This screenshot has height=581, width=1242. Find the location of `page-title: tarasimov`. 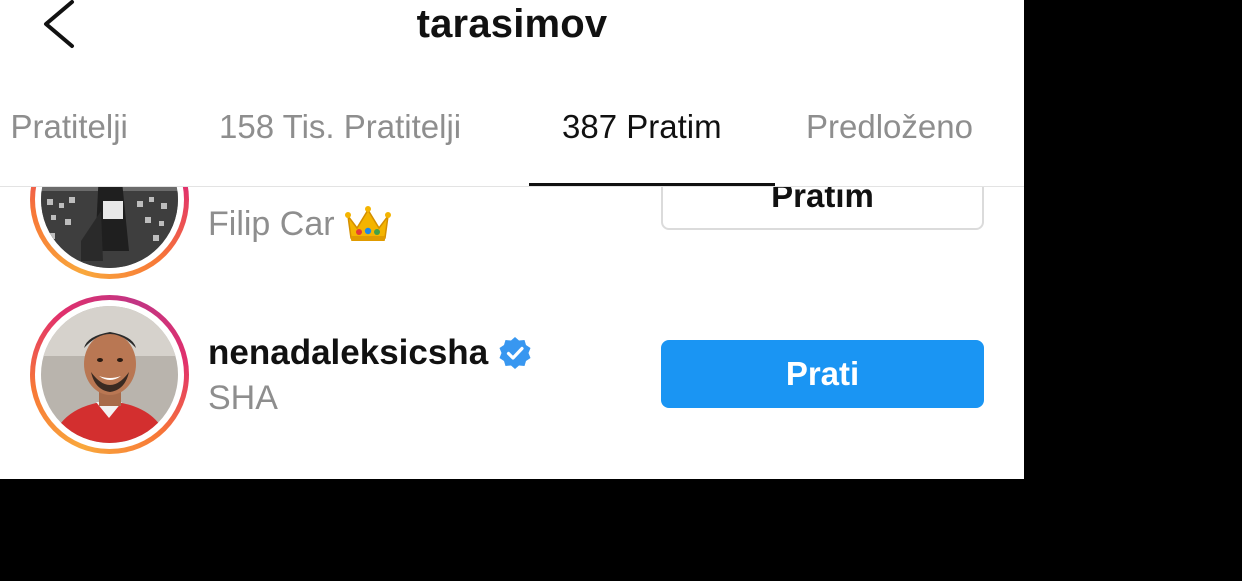

page-title: tarasimov is located at coordinates (512, 24).